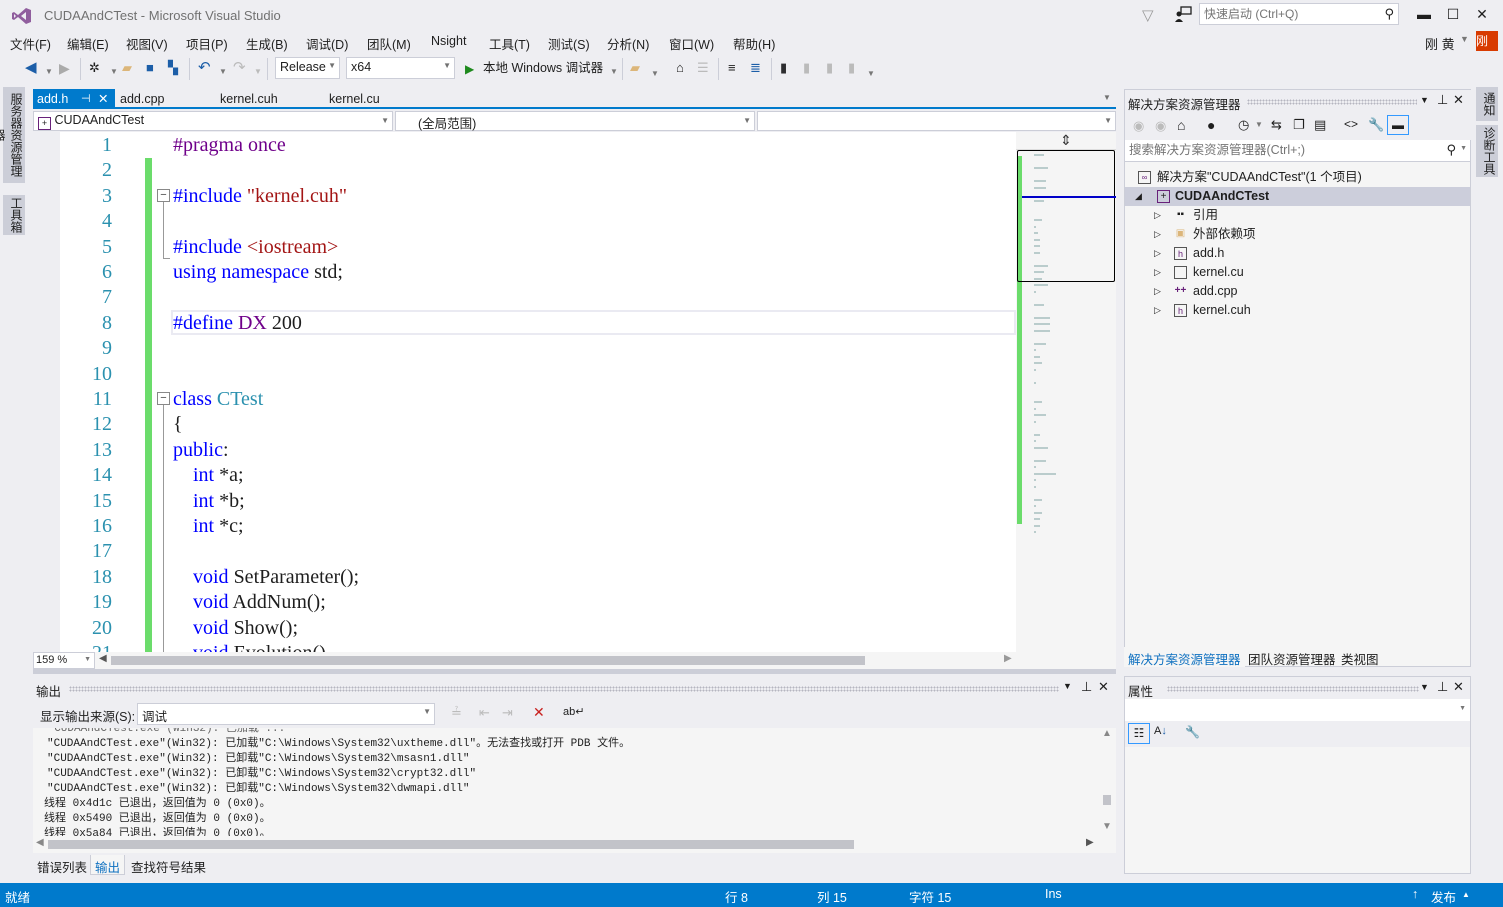 Image resolution: width=1503 pixels, height=907 pixels. What do you see at coordinates (509, 43) in the screenshot?
I see `menu-tools: 工具(T)` at bounding box center [509, 43].